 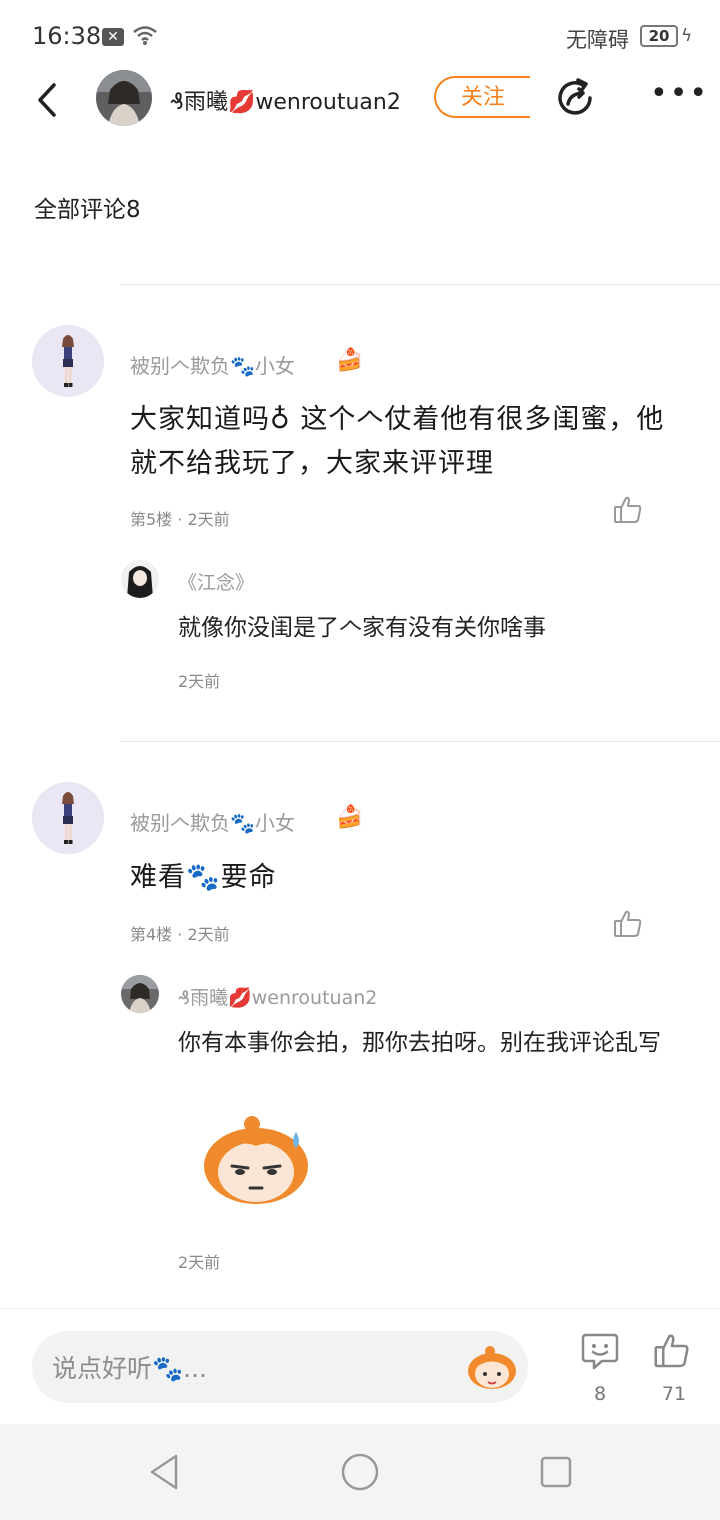 I want to click on comment-meta: 第5楼 · 2天前, so click(x=180, y=519).